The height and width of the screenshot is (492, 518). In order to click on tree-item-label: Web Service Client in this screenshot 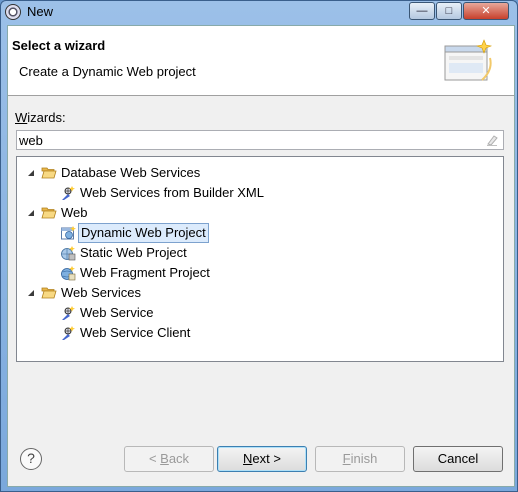, I will do `click(135, 332)`.